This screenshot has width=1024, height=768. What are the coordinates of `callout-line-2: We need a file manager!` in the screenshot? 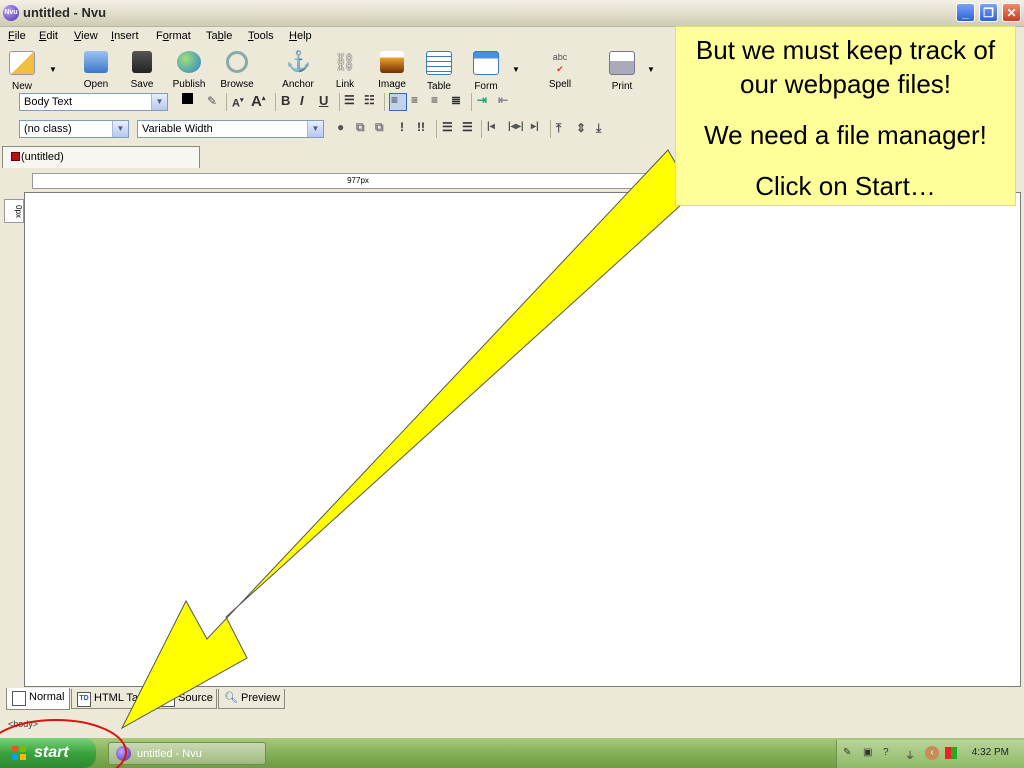 It's located at (845, 135).